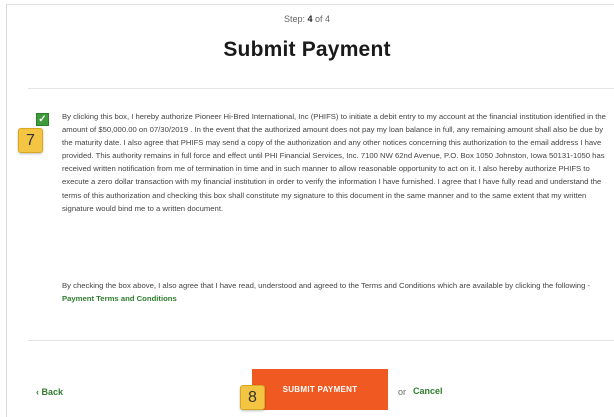 The image size is (614, 417). I want to click on step-prefix: Step:, so click(294, 19).